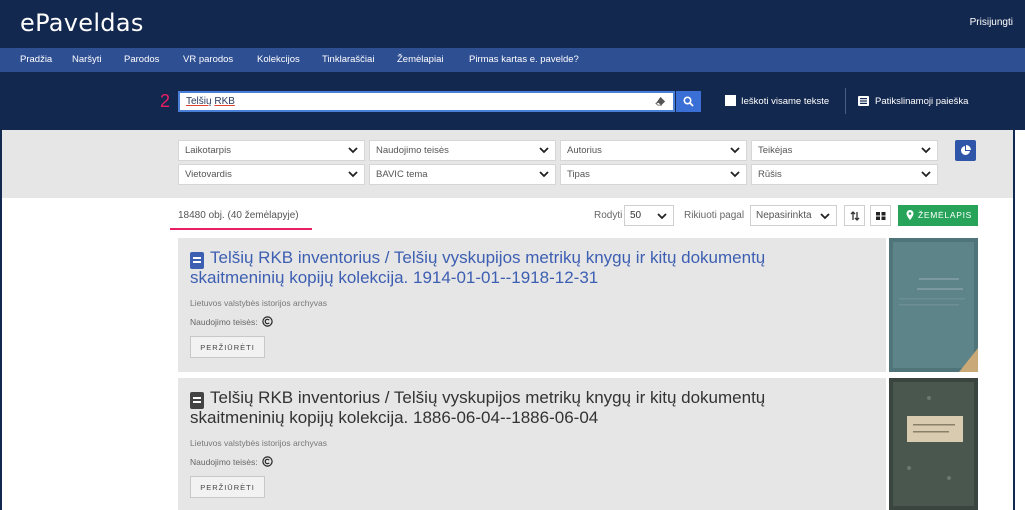  I want to click on map-pin-icon, so click(910, 215).